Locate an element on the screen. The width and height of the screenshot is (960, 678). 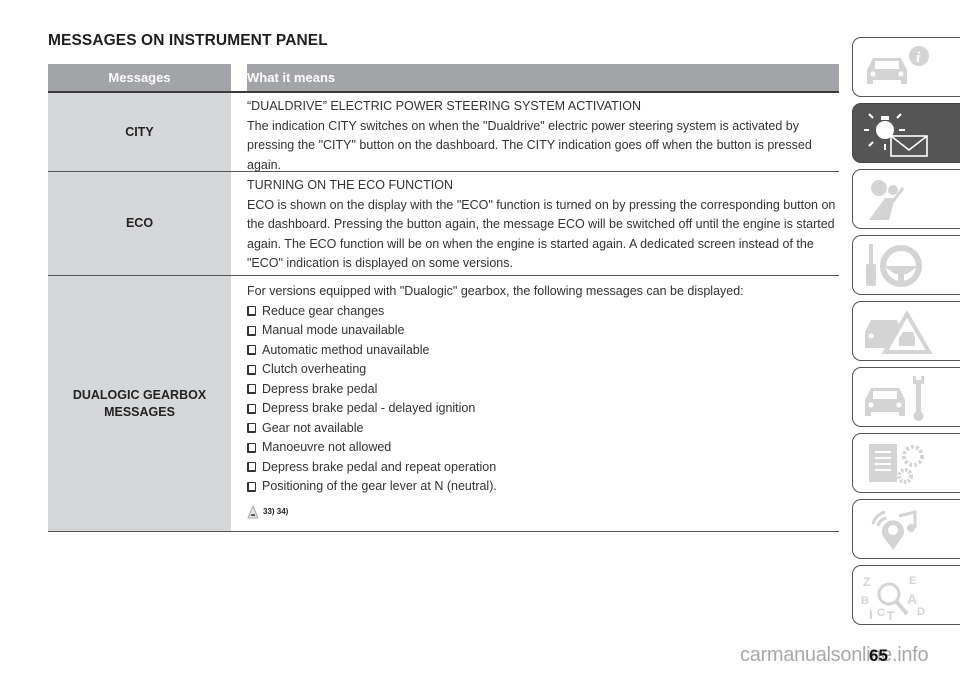
tab-technical-data is located at coordinates (906, 463).